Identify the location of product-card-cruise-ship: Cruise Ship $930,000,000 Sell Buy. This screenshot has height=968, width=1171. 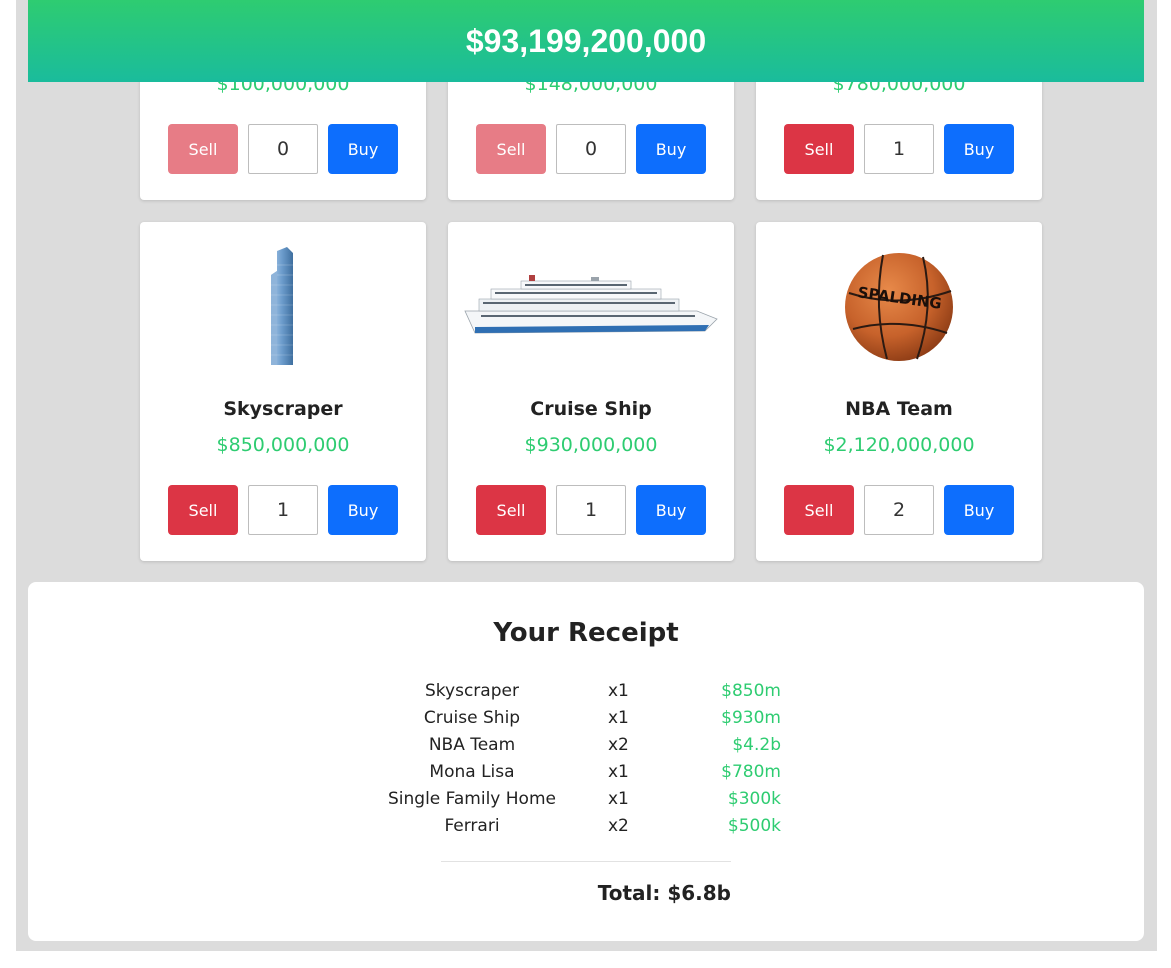
(591, 391).